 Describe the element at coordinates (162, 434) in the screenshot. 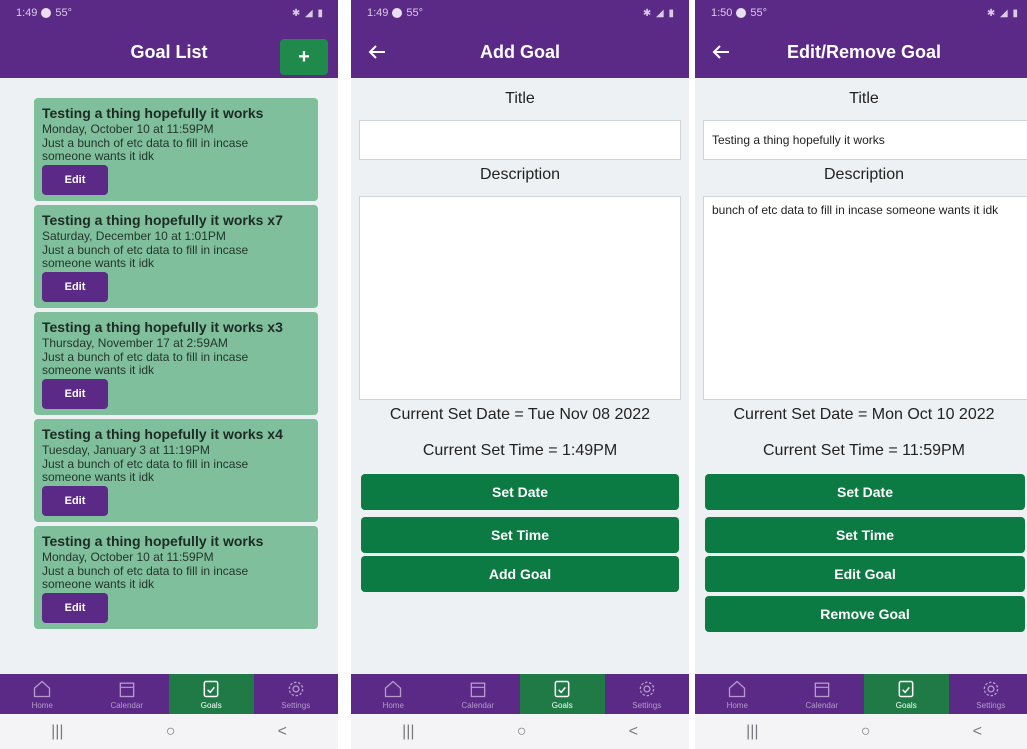

I see `goal-title: Testing a thing hopefully it works x4` at that location.